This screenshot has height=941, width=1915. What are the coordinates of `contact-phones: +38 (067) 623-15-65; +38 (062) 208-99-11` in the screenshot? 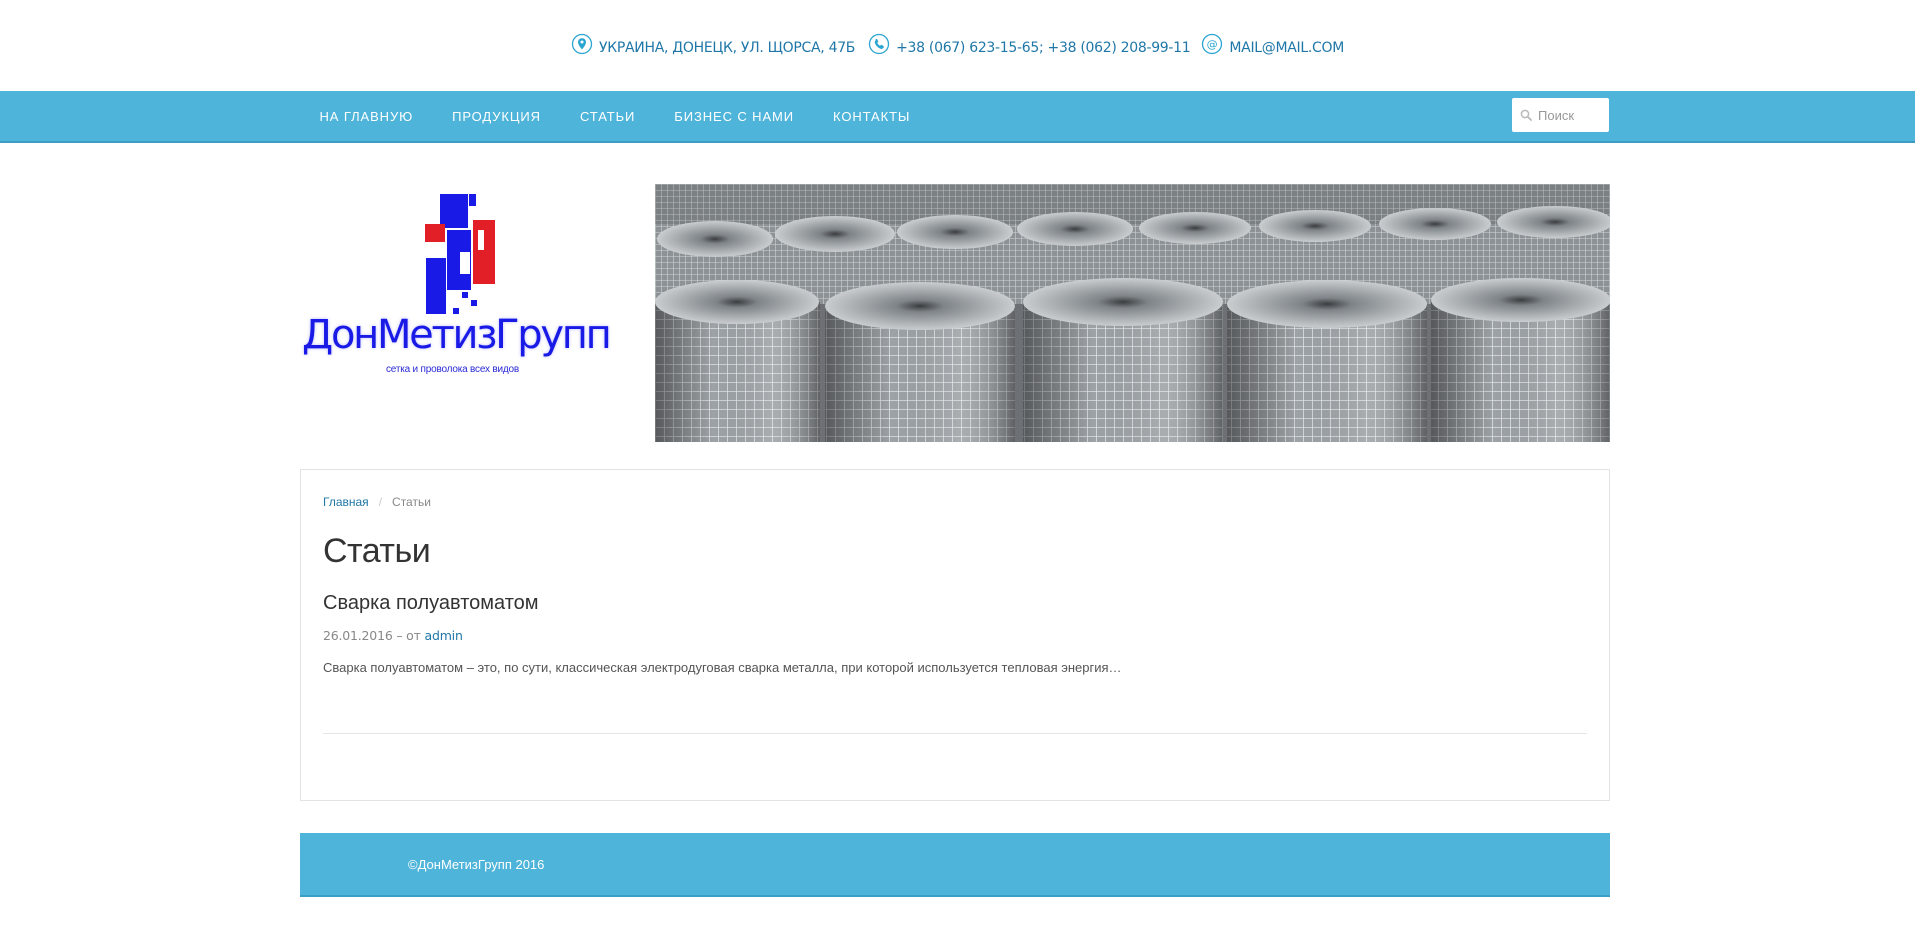 It's located at (1029, 46).